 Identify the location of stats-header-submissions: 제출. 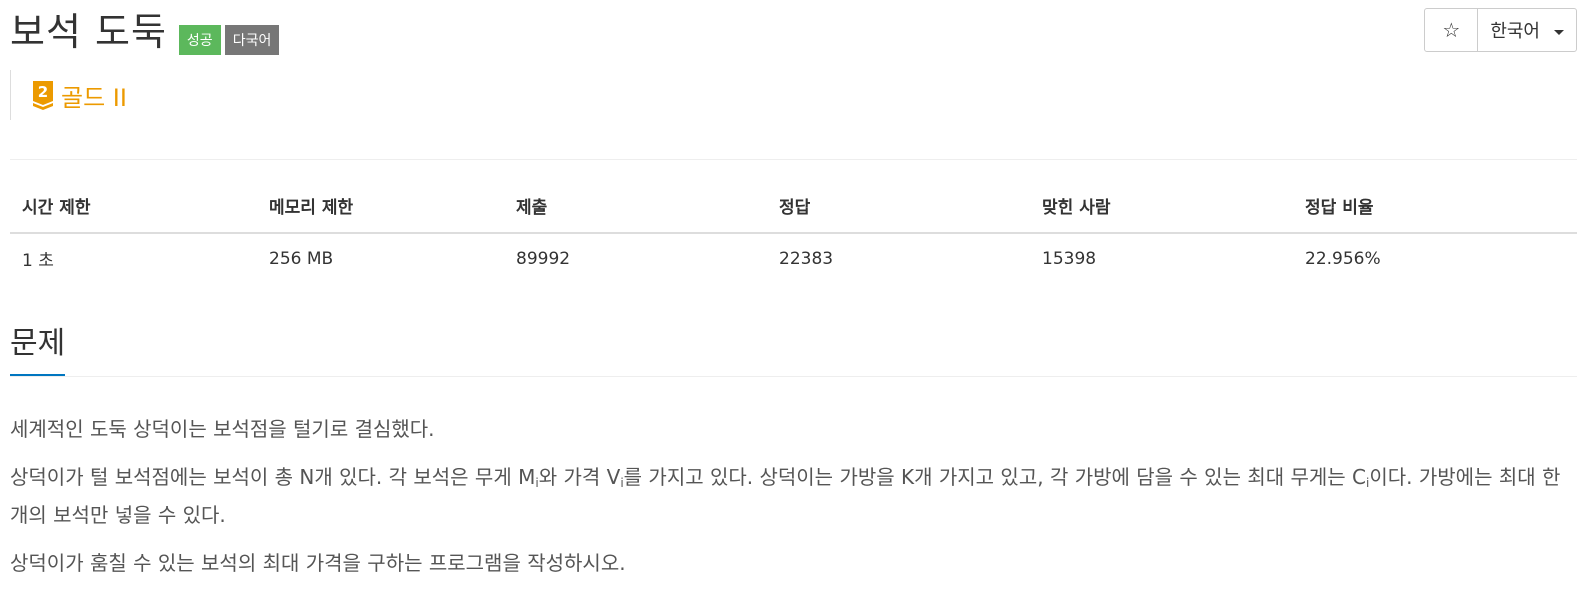
(635, 211).